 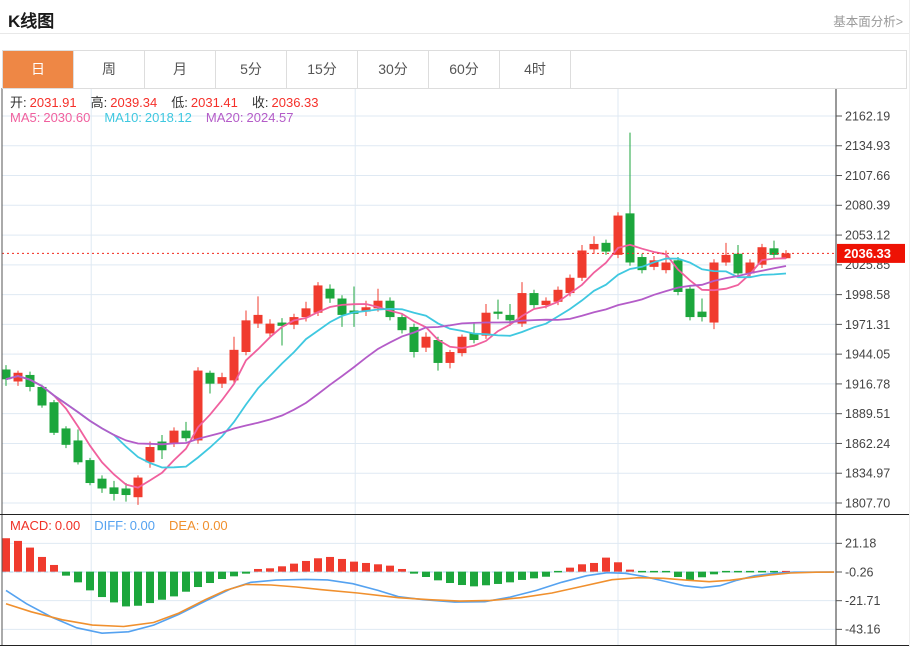 What do you see at coordinates (535, 69) in the screenshot?
I see `tab-4时: 4时` at bounding box center [535, 69].